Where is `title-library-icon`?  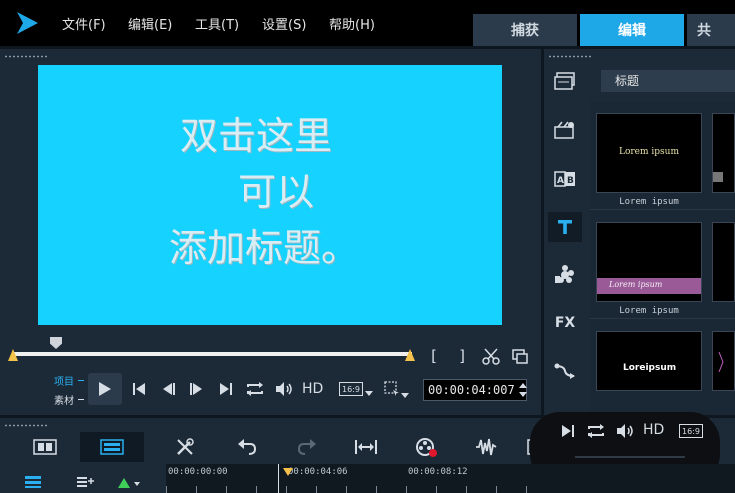 title-library-icon is located at coordinates (565, 227).